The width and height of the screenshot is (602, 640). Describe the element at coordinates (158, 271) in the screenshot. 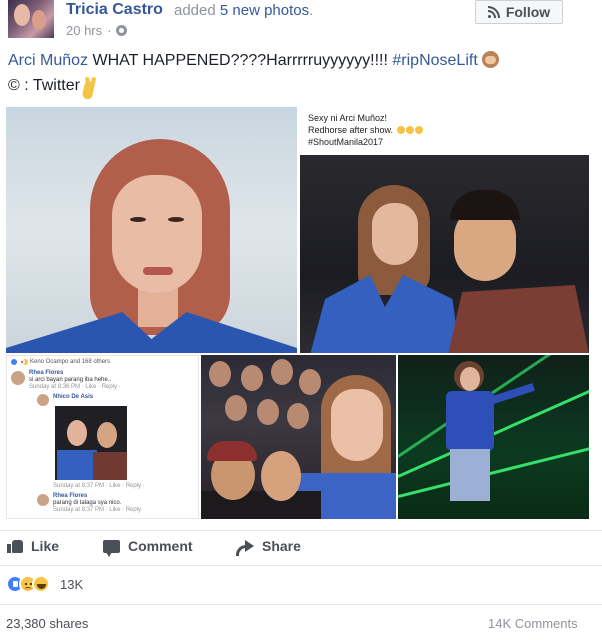

I see `photo-lips` at that location.